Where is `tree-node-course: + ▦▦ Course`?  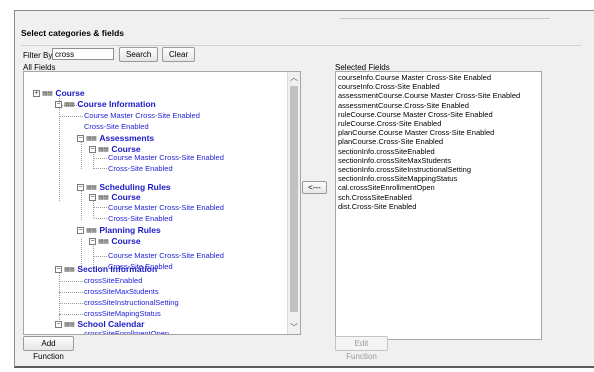
tree-node-course: + ▦▦ Course is located at coordinates (59, 93).